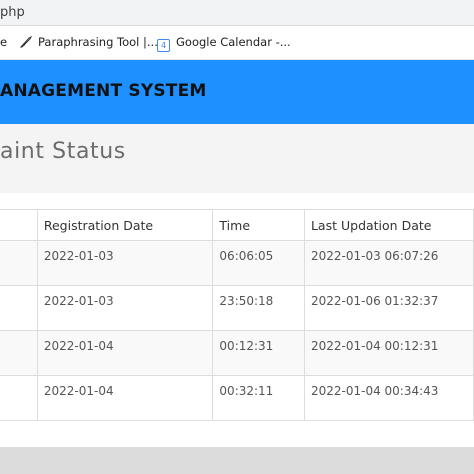 The width and height of the screenshot is (474, 474). What do you see at coordinates (103, 91) in the screenshot?
I see `app-title: ANAGEMENT SYSTEM` at bounding box center [103, 91].